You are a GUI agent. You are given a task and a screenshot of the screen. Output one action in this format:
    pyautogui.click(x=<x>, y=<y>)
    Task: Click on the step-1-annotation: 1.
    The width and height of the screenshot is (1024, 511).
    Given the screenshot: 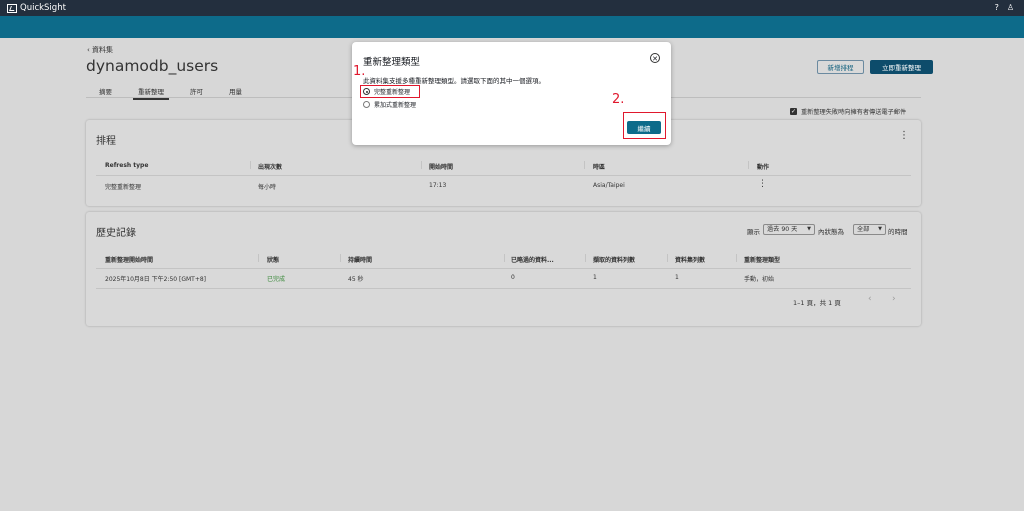 What is the action you would take?
    pyautogui.click(x=359, y=71)
    